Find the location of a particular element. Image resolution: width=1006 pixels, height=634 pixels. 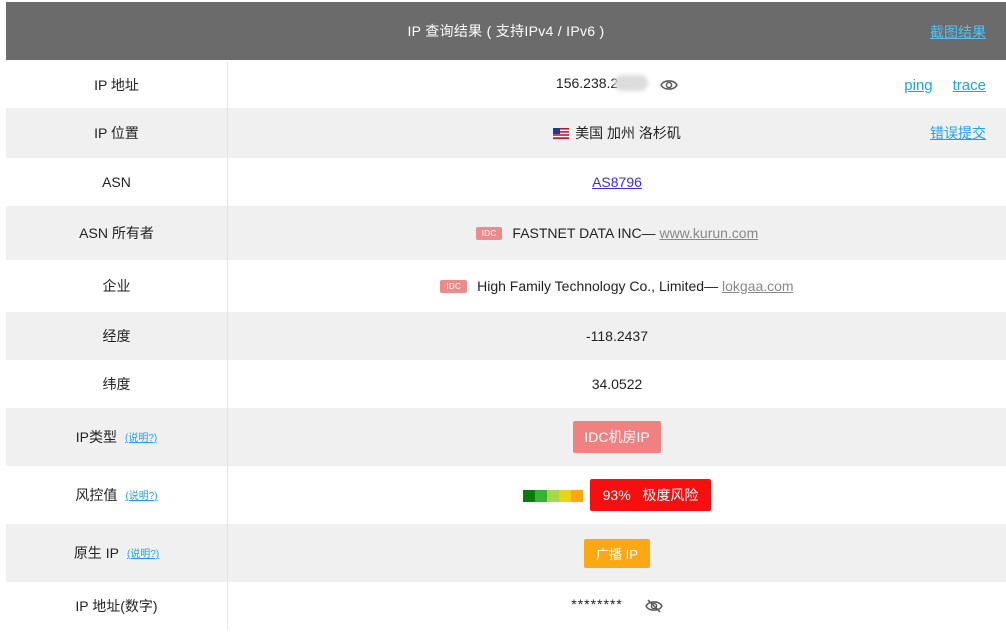

ip-address-cell: 156.238.2 ping trace is located at coordinates (616, 85).